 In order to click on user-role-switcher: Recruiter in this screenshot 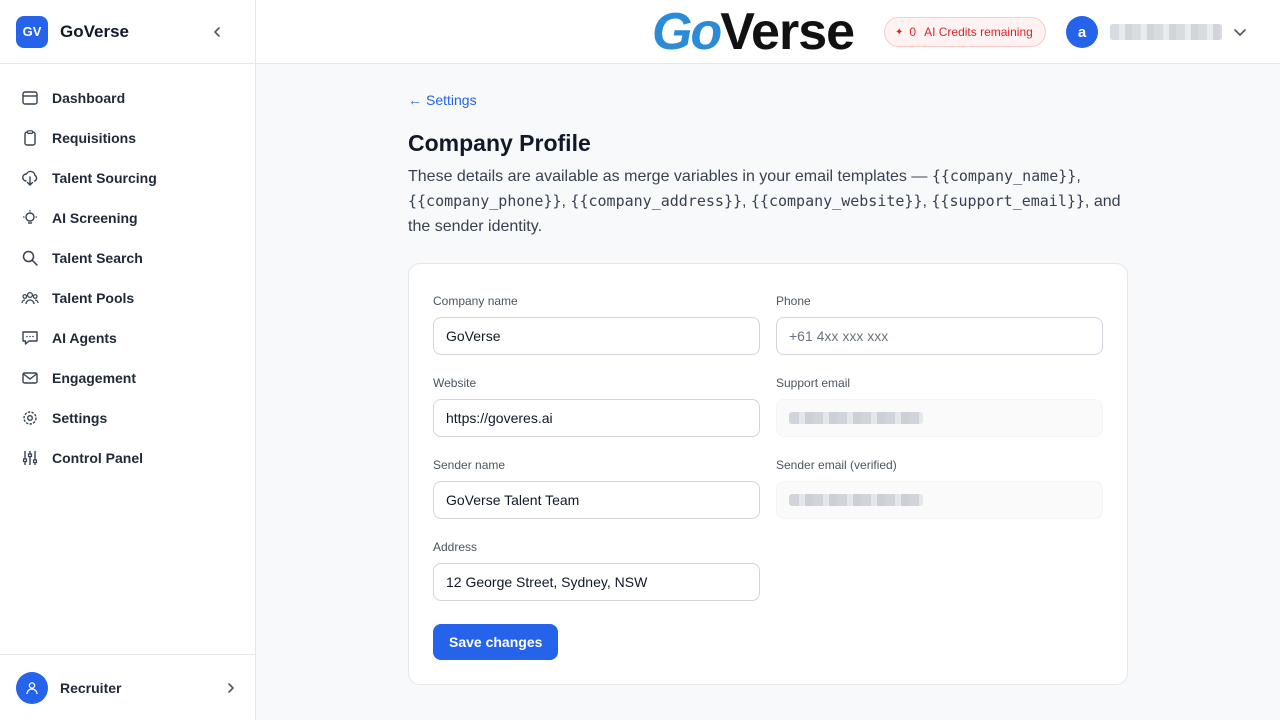, I will do `click(127, 687)`.